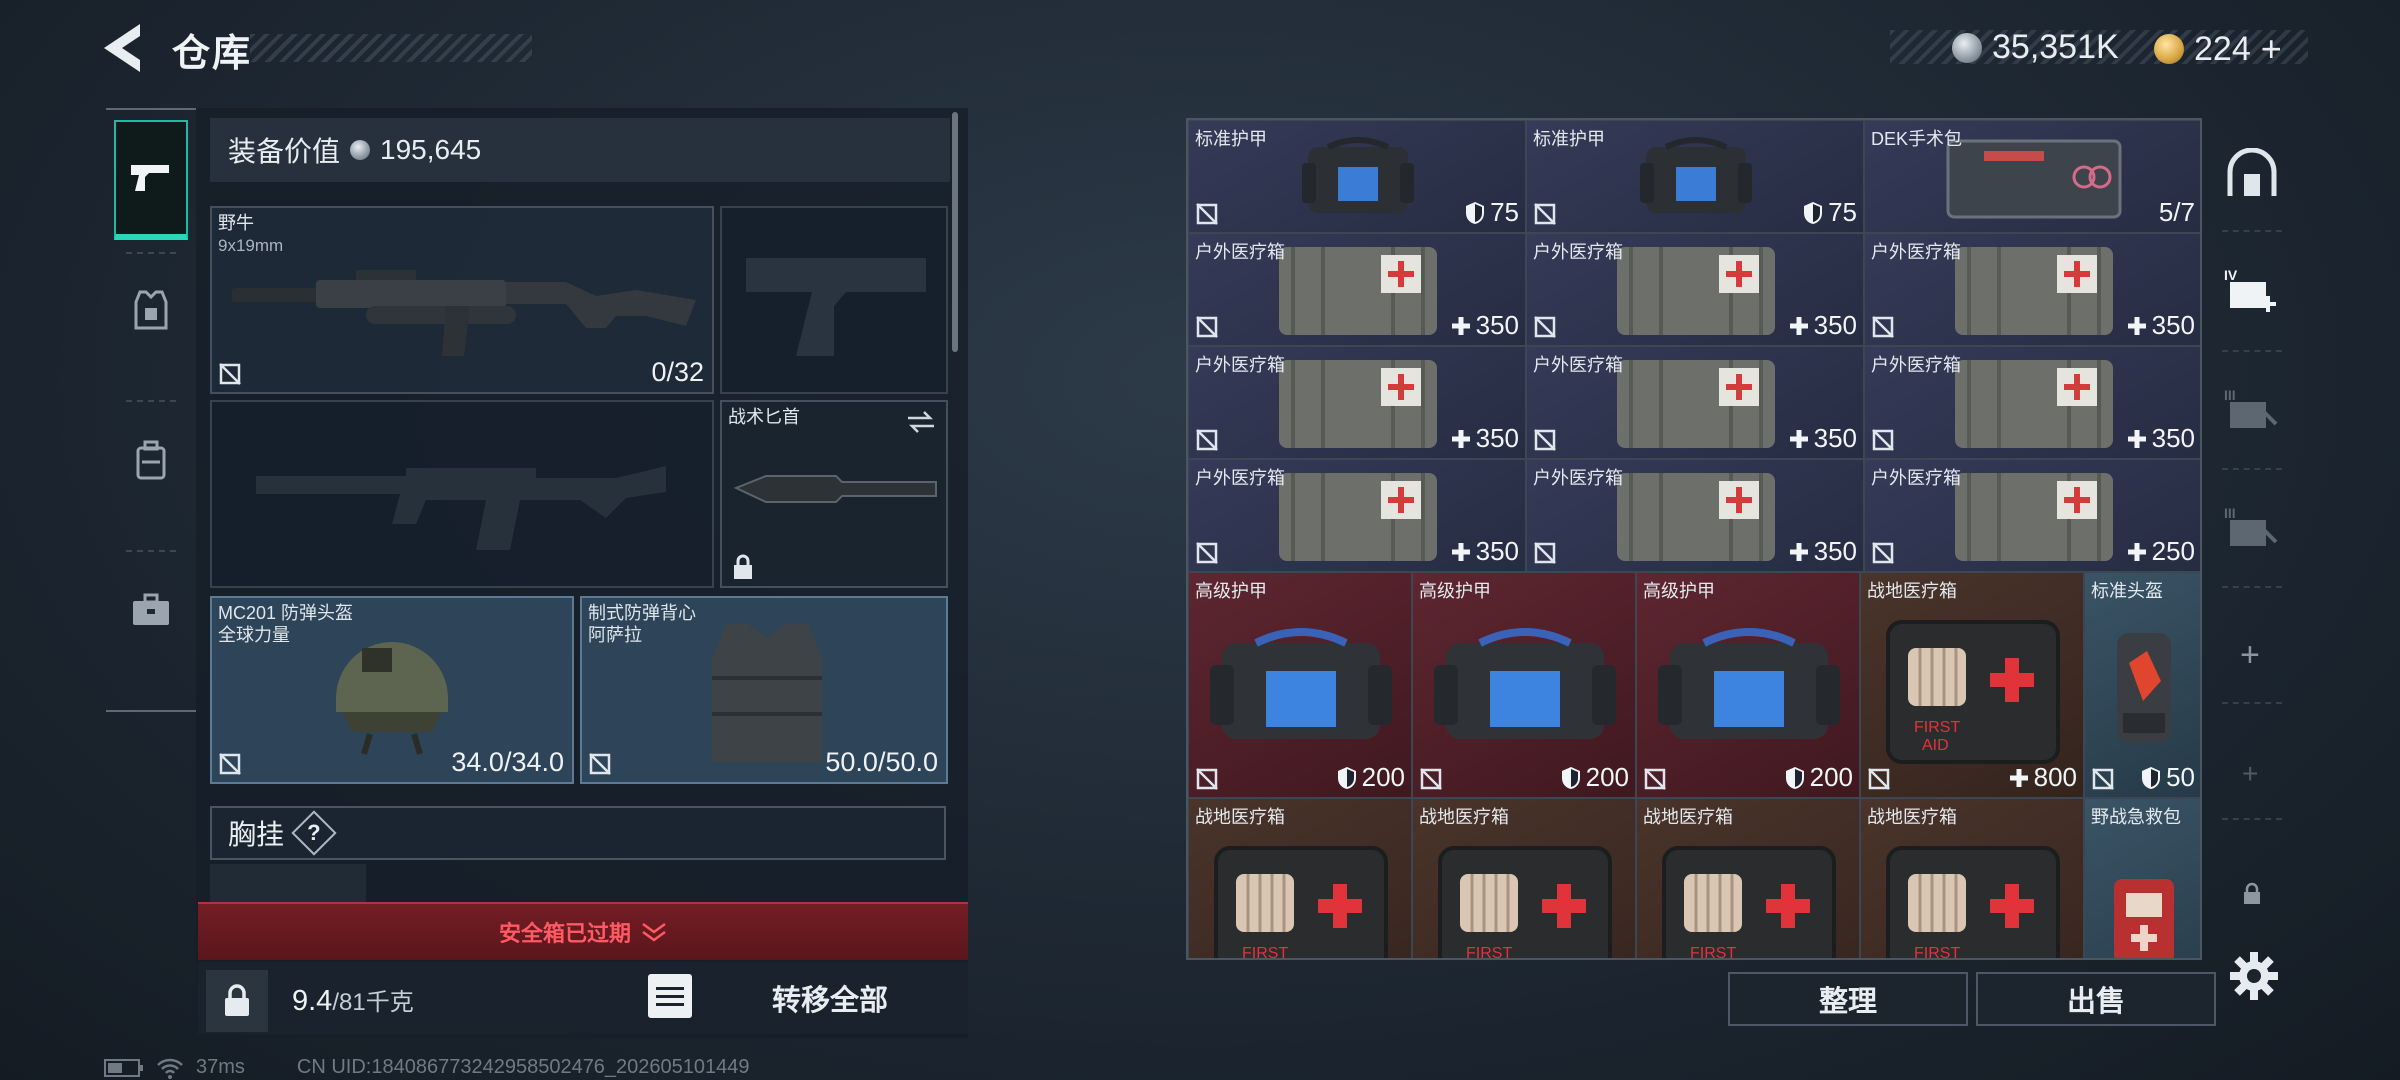 The image size is (2400, 1080). Describe the element at coordinates (2096, 999) in the screenshot. I see `sell-button: 出售` at that location.